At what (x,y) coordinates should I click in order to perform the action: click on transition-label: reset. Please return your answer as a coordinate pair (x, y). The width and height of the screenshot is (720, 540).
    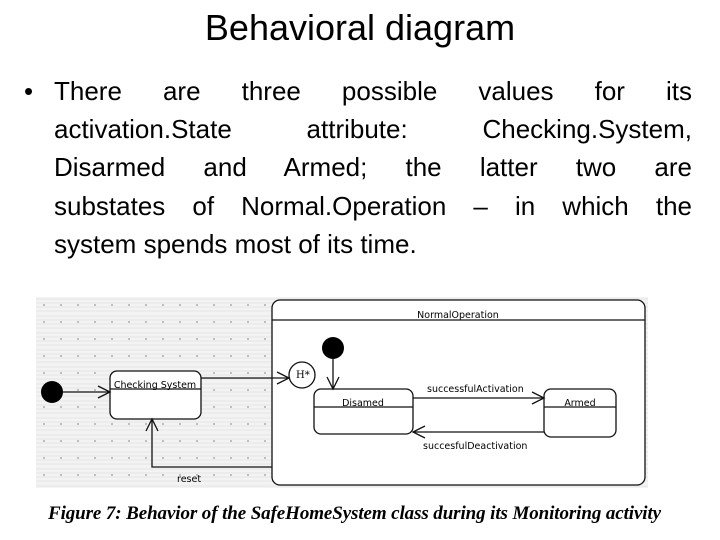
    Looking at the image, I should click on (189, 479).